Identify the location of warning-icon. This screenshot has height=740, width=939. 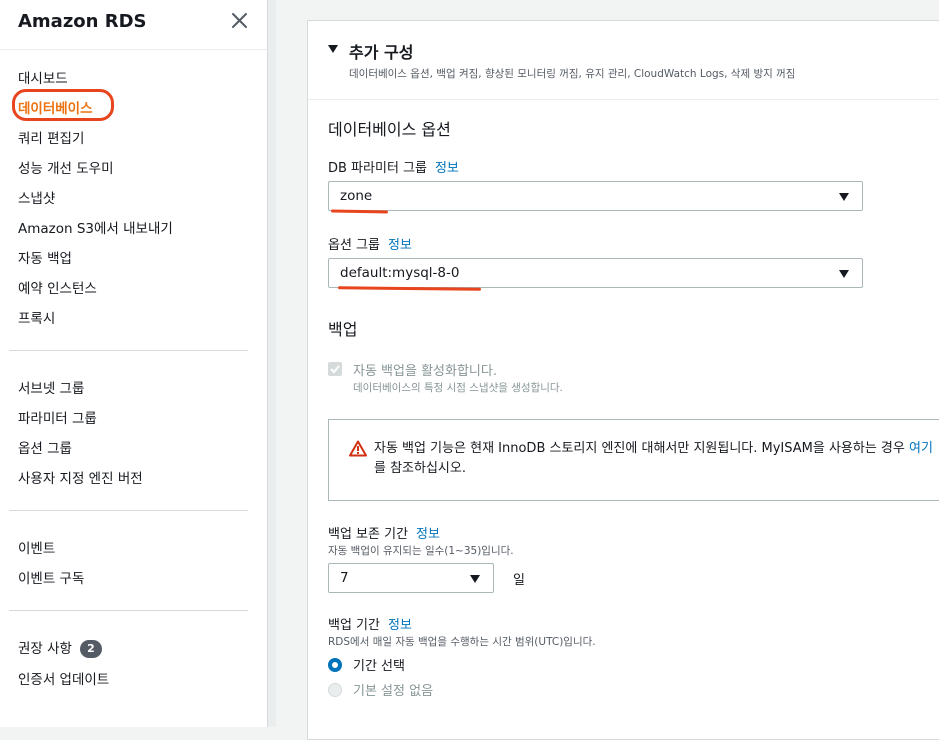
(358, 450).